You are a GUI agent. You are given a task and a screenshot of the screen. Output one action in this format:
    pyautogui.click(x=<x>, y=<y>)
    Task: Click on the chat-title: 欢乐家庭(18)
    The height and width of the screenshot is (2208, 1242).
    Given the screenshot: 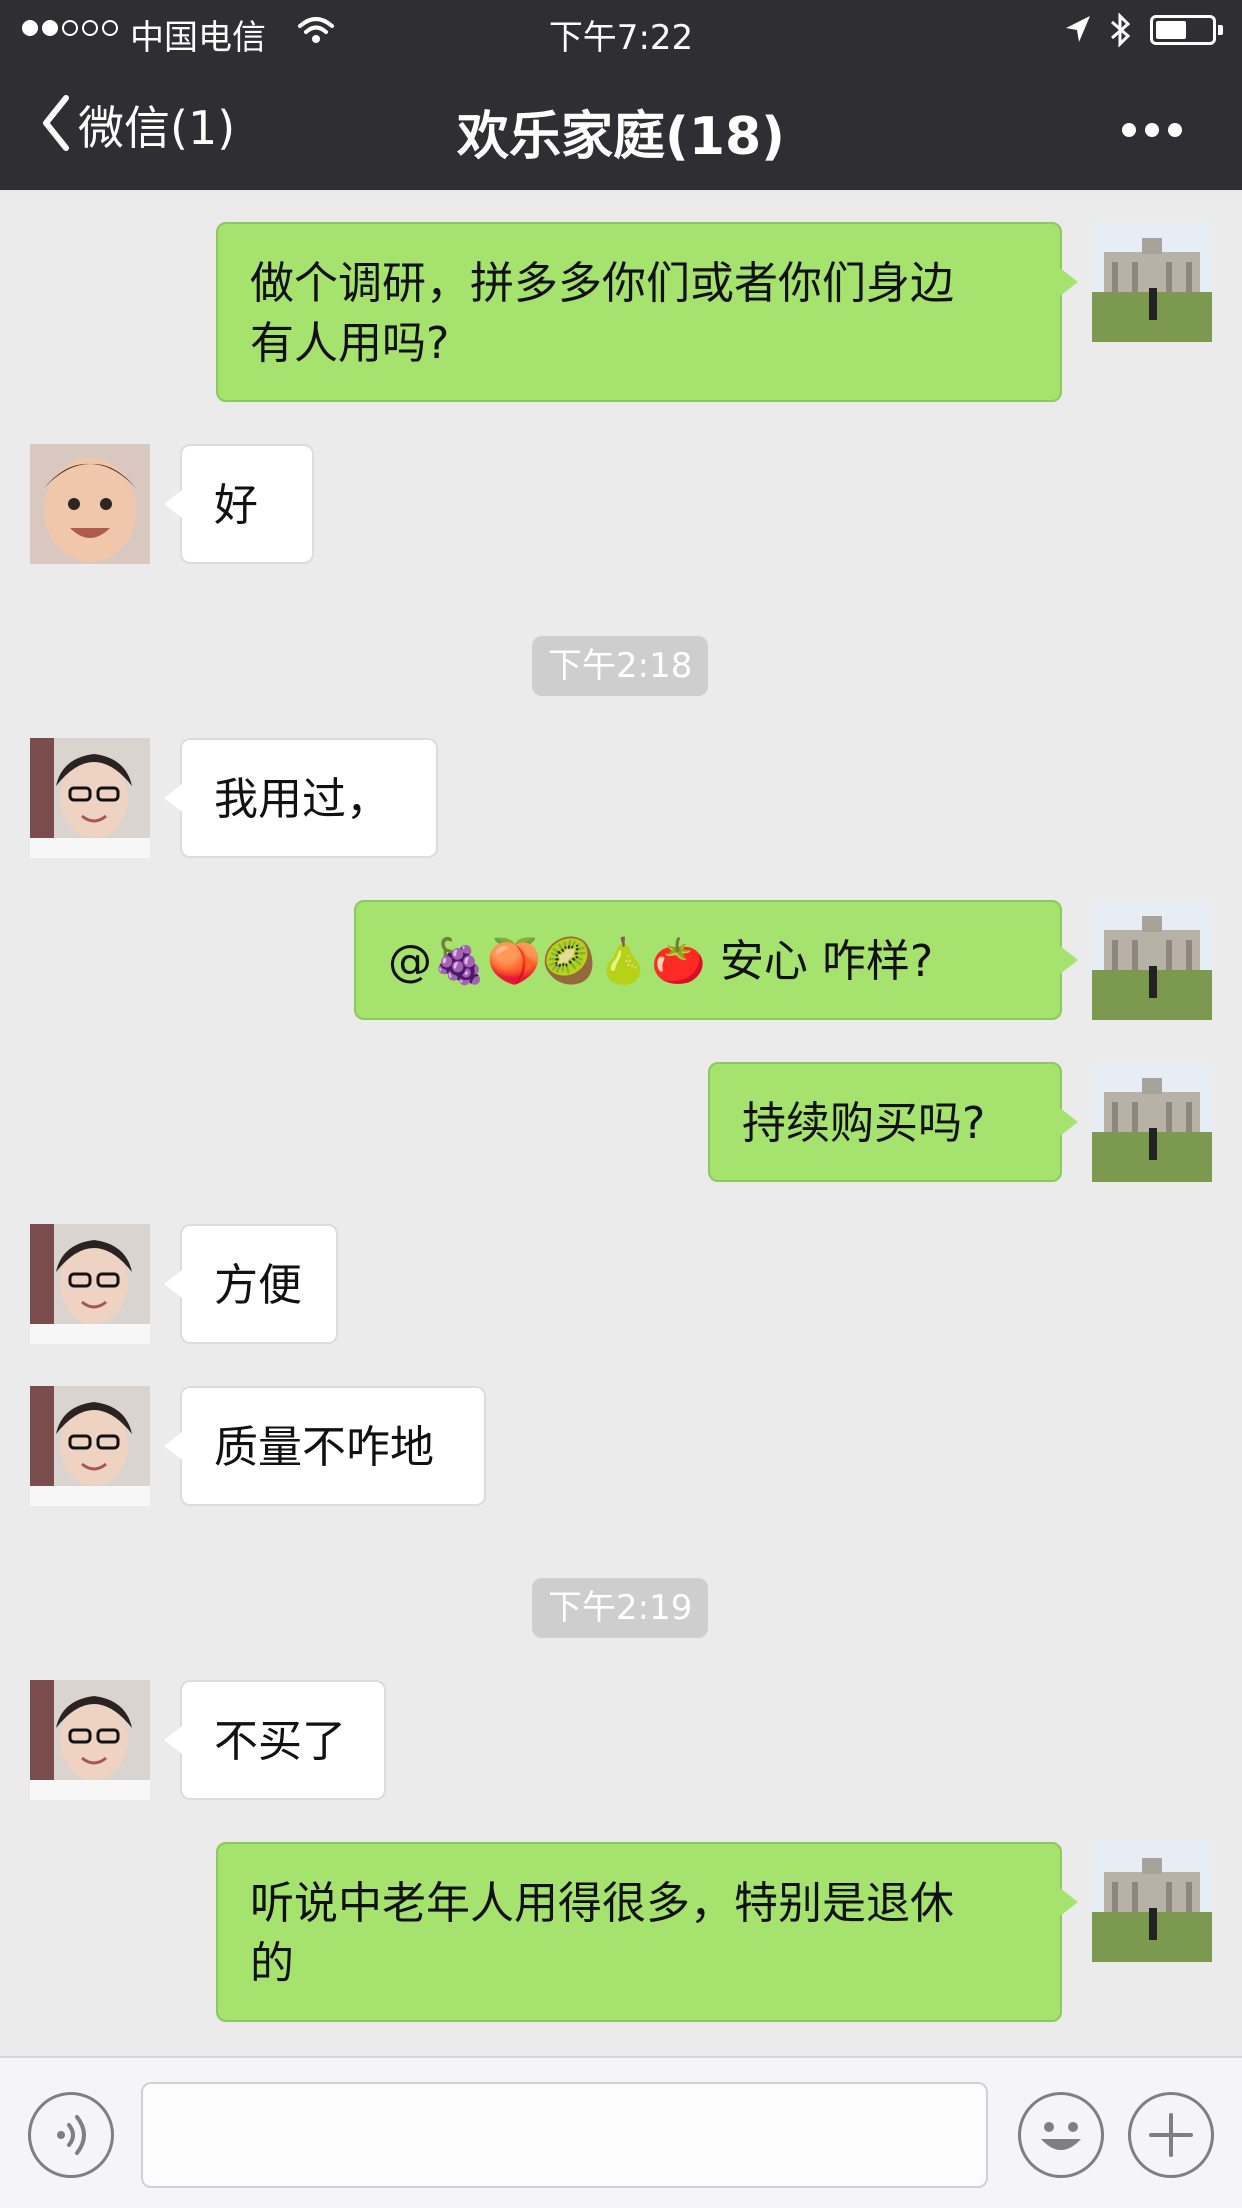 What is the action you would take?
    pyautogui.click(x=621, y=137)
    